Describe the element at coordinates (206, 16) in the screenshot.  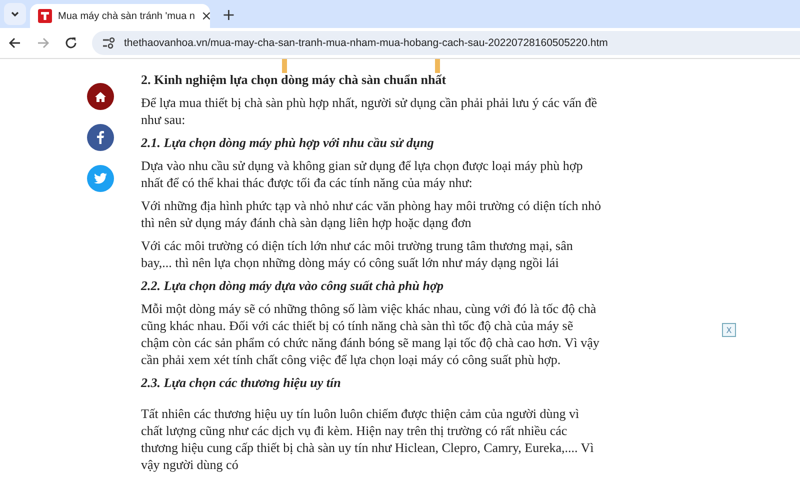
I see `close-tab-button: ×` at that location.